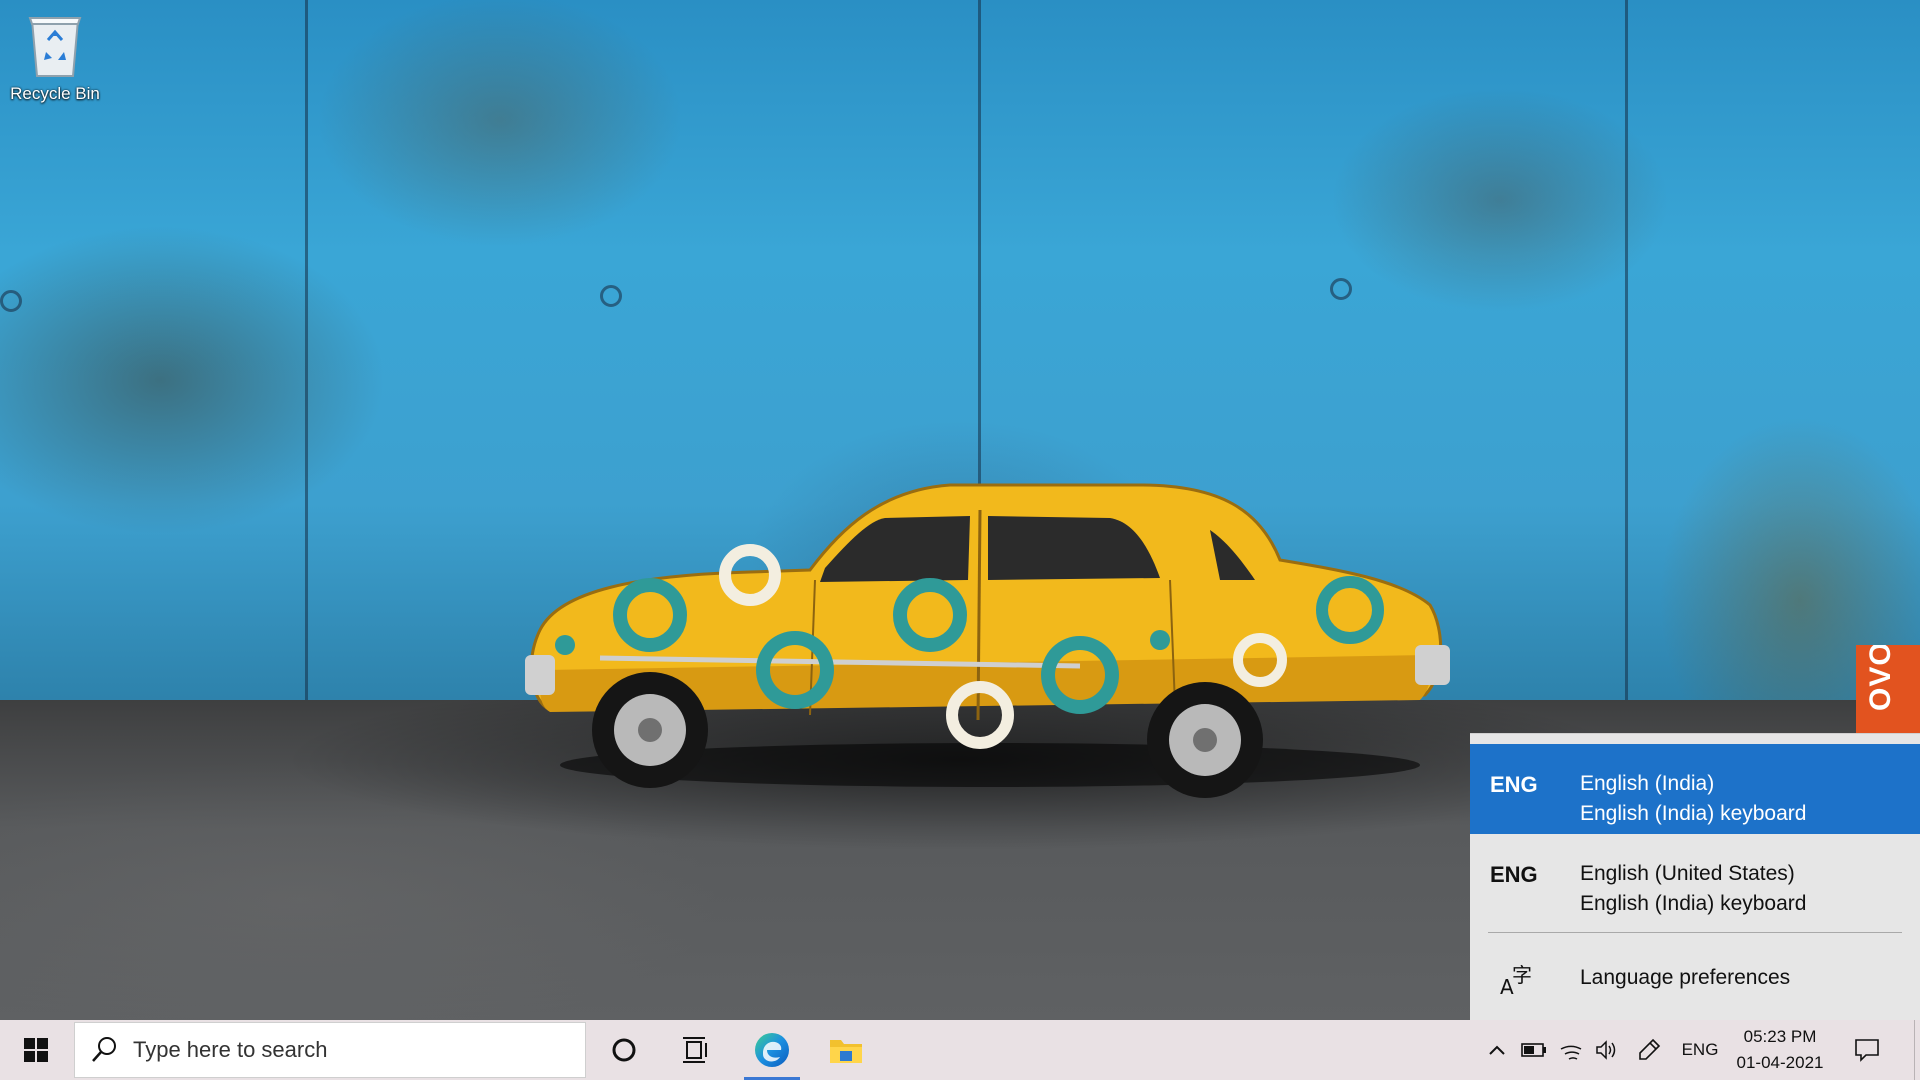 This screenshot has width=1920, height=1080. Describe the element at coordinates (1780, 1062) in the screenshot. I see `clock-date: 01-04-2021` at that location.